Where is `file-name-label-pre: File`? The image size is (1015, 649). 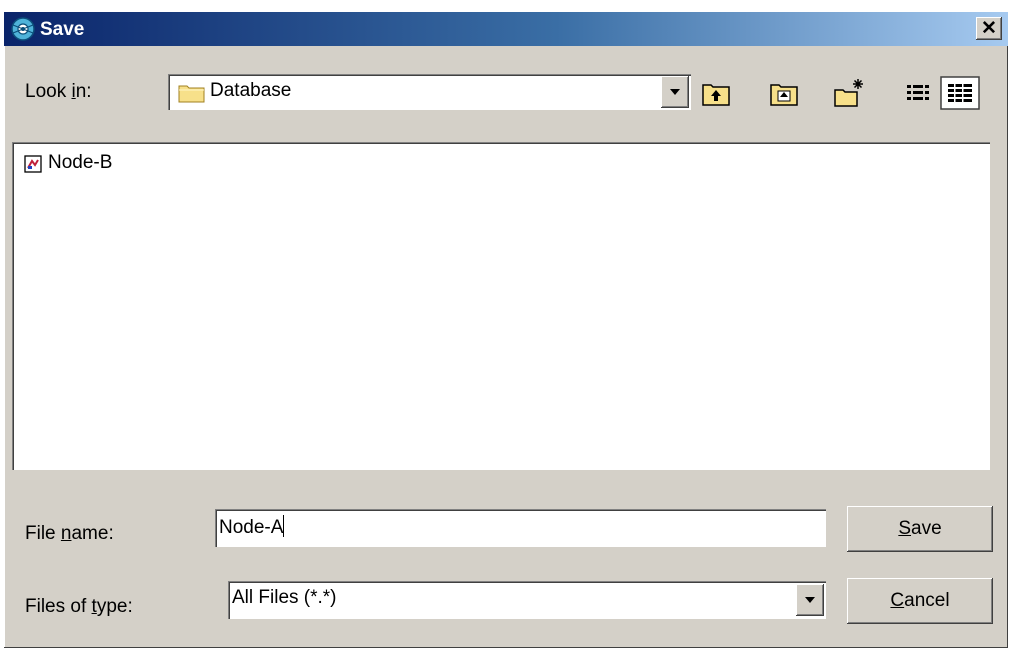 file-name-label-pre: File is located at coordinates (43, 533).